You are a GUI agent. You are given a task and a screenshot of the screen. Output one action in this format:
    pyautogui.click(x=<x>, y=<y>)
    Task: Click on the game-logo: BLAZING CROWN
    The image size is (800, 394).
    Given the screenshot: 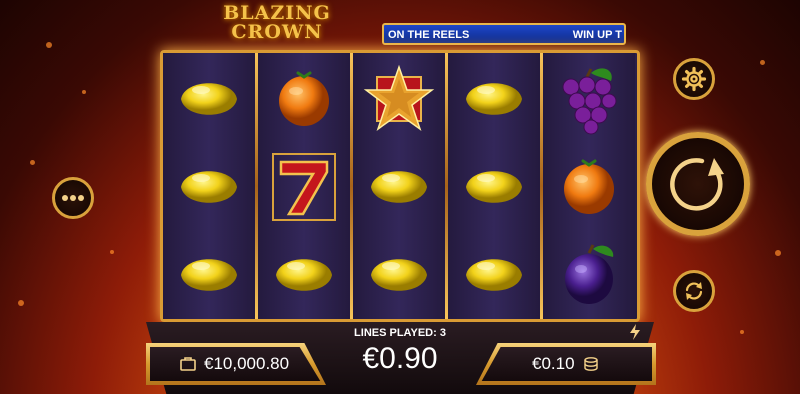 What is the action you would take?
    pyautogui.click(x=277, y=23)
    